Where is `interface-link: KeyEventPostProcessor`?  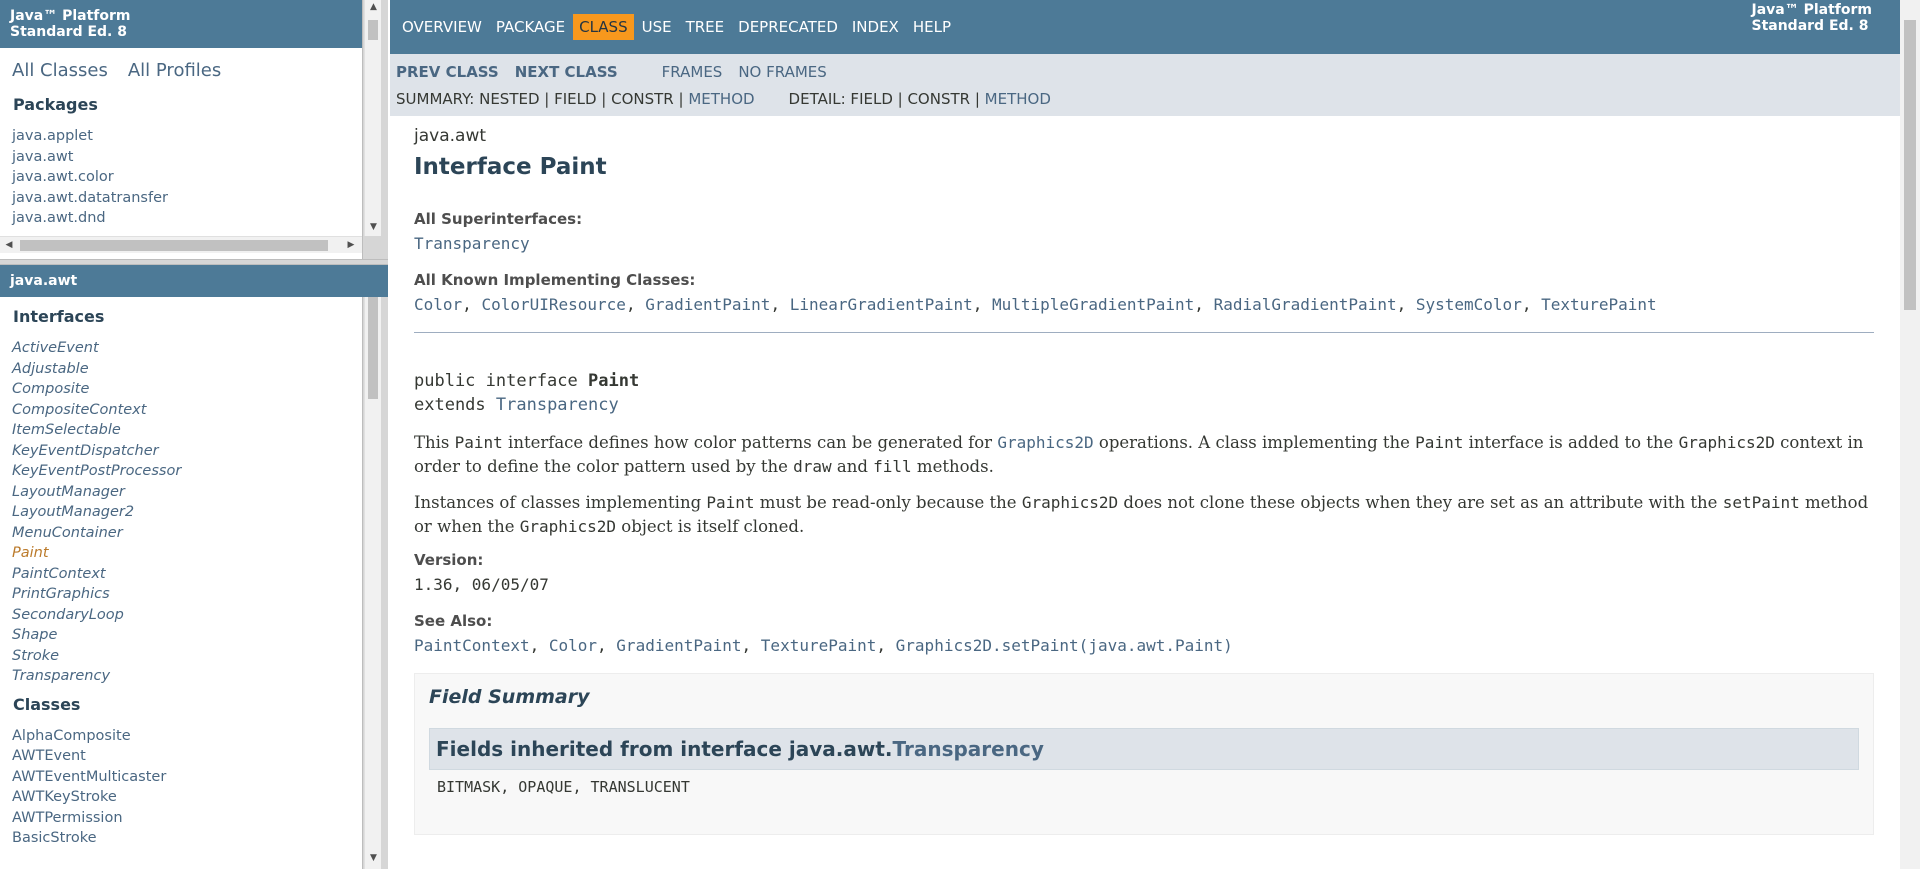 interface-link: KeyEventPostProcessor is located at coordinates (194, 471).